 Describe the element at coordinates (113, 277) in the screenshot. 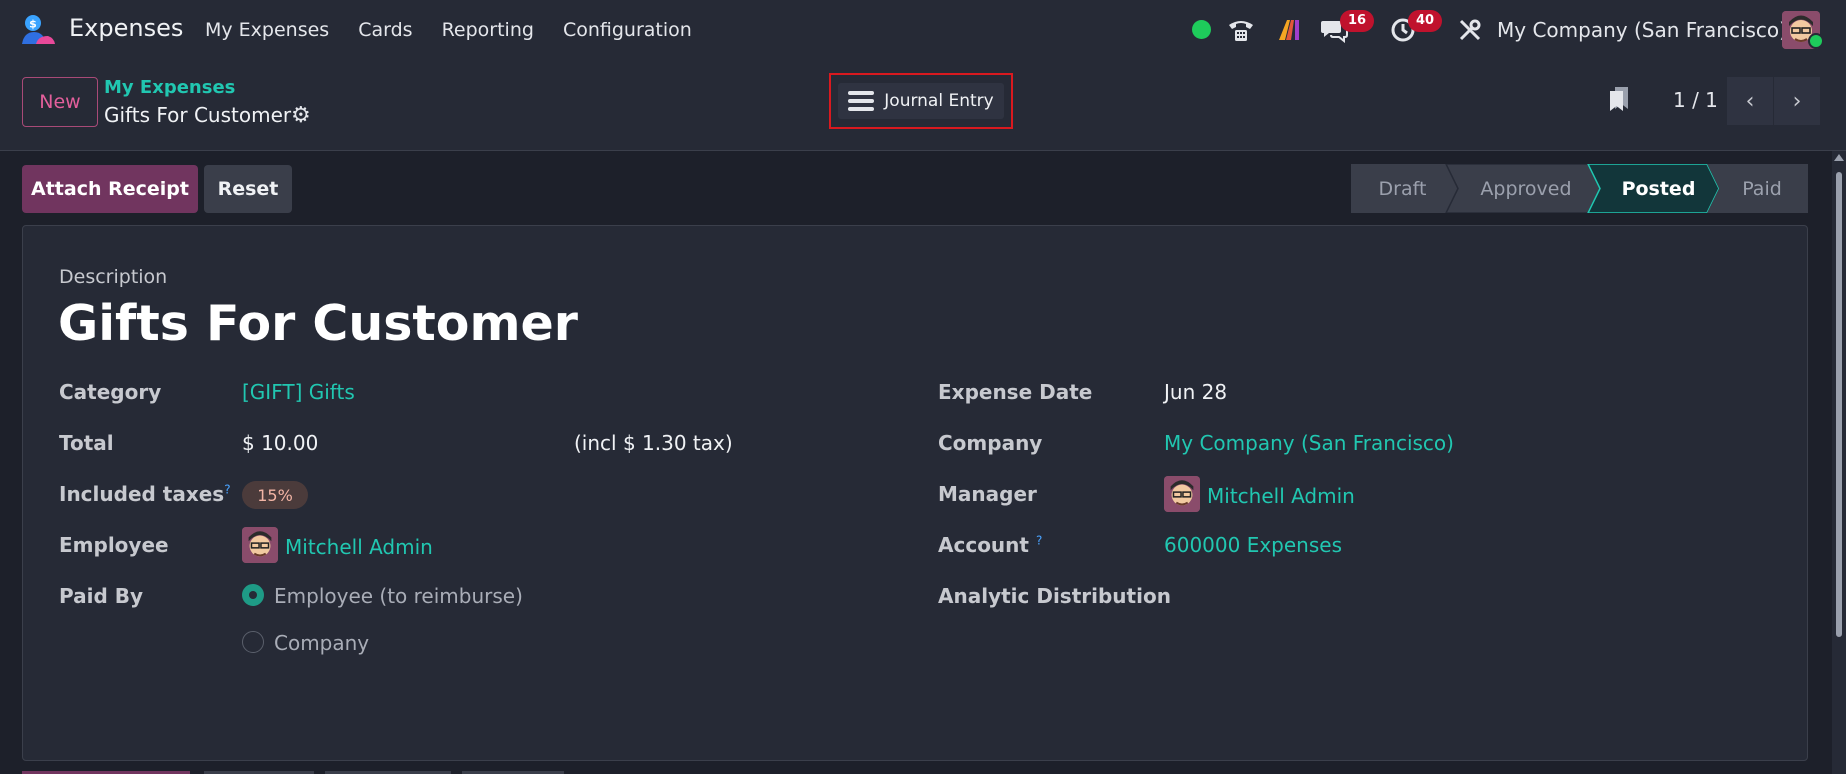

I see `description-label: Description` at that location.